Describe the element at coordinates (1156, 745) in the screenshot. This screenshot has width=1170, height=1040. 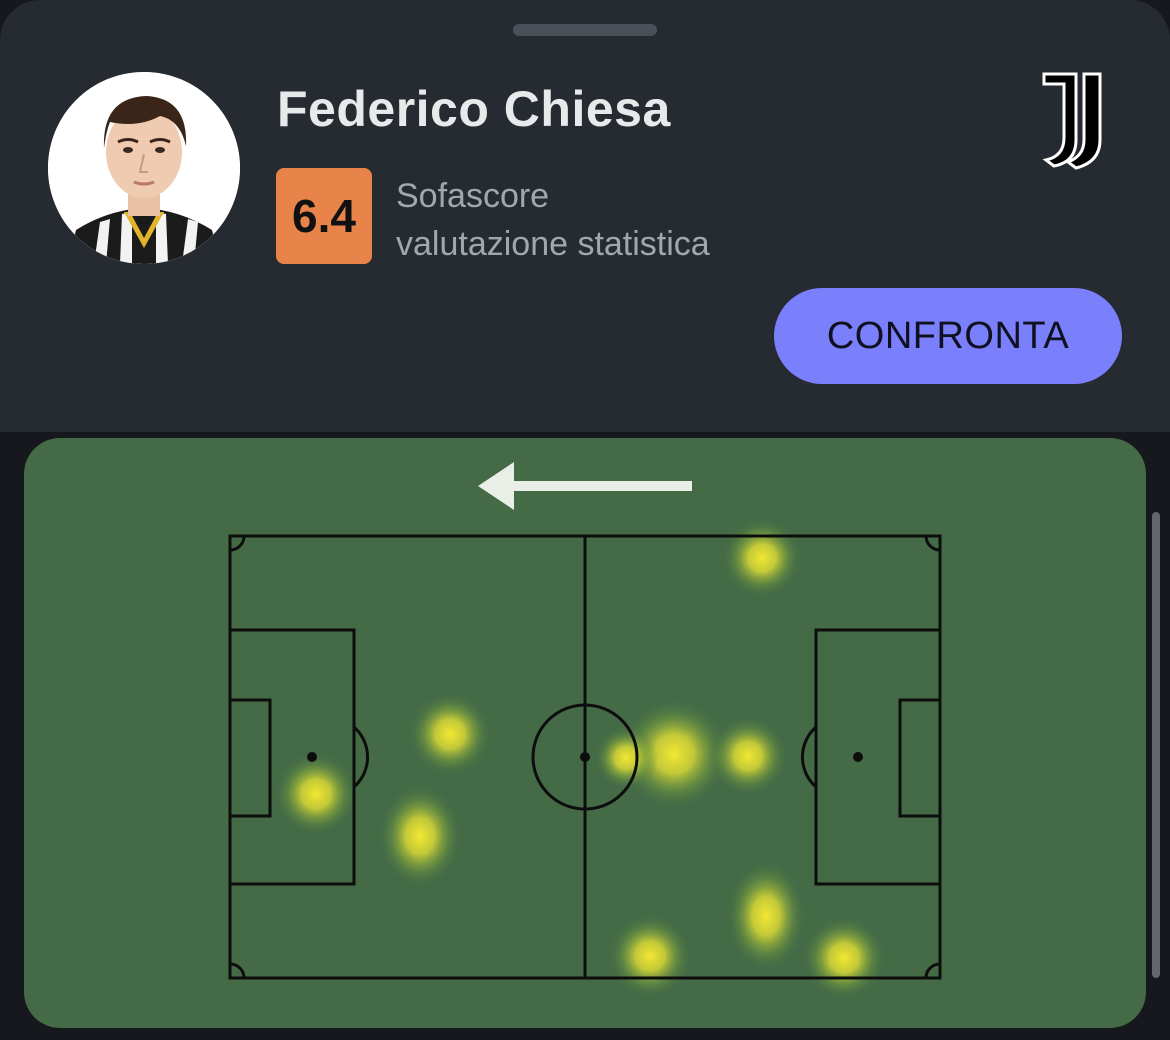
I see `scrollbar` at that location.